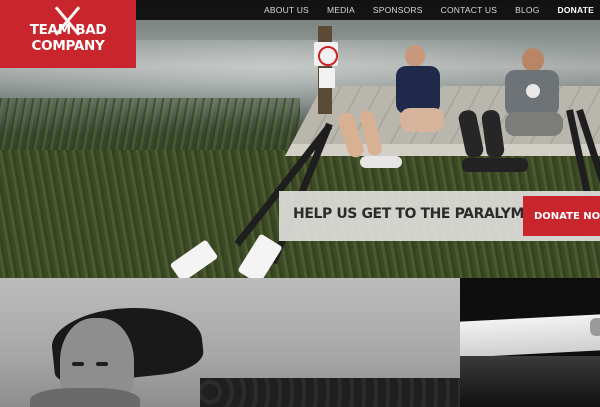 The image size is (600, 407). I want to click on boat-shadow, so click(530, 381).